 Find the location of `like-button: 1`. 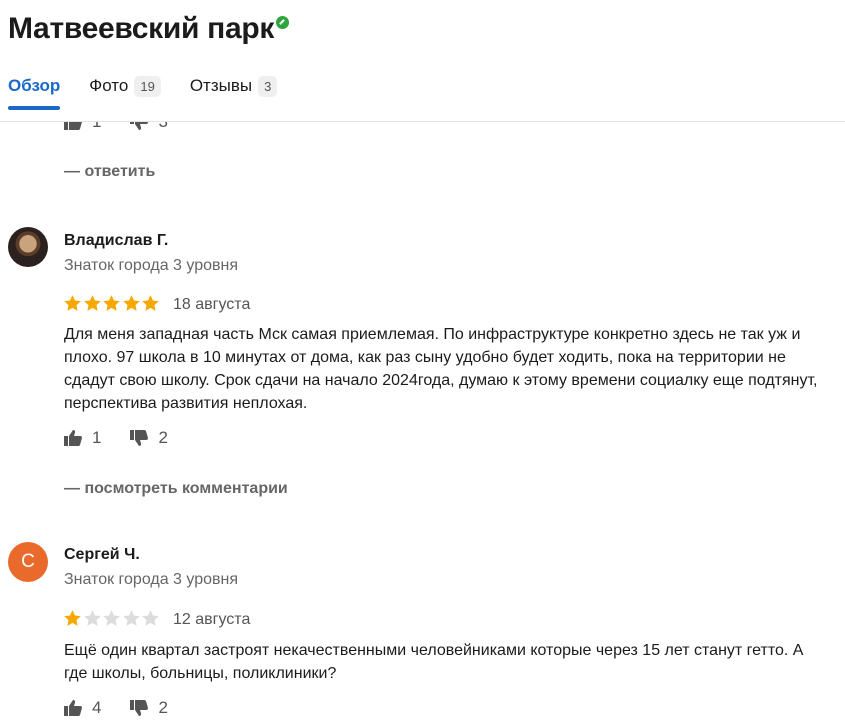

like-button: 1 is located at coordinates (82, 438).